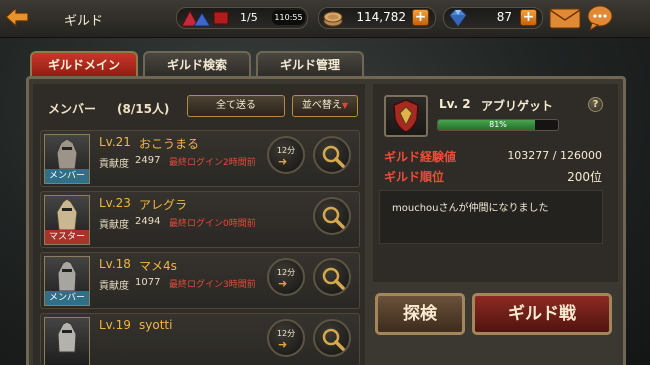 The width and height of the screenshot is (650, 365). What do you see at coordinates (288, 17) in the screenshot?
I see `stamina-timer: 110:55` at bounding box center [288, 17].